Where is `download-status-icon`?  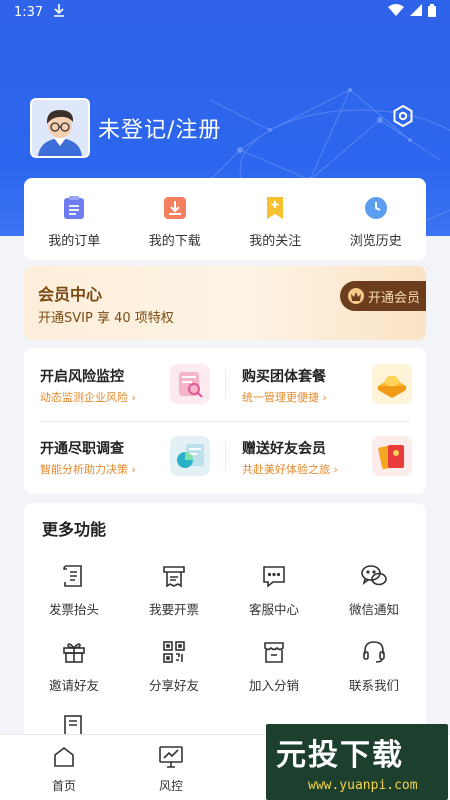
download-status-icon is located at coordinates (59, 12).